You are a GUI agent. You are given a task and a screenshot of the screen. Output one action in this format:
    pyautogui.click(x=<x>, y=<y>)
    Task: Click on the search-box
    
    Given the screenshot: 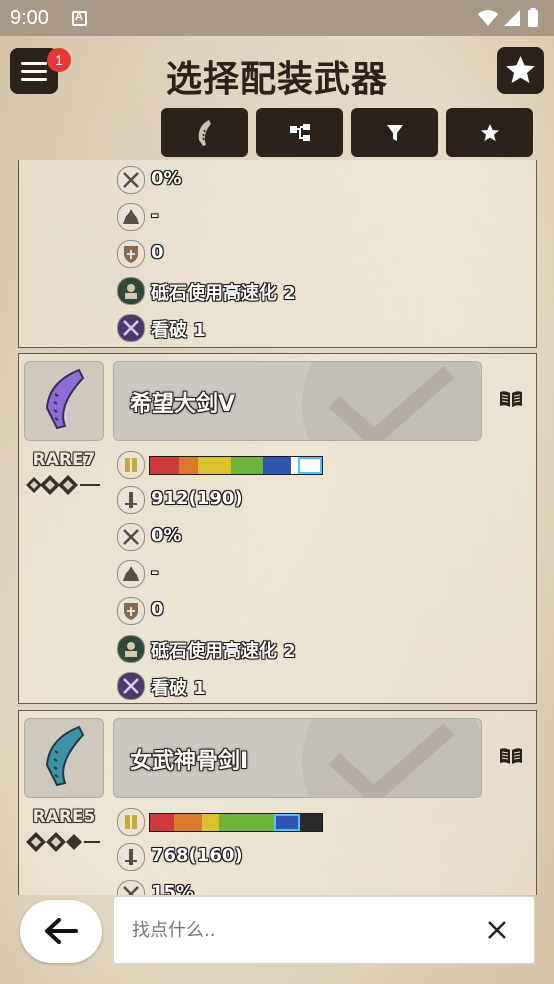 What is the action you would take?
    pyautogui.click(x=324, y=930)
    